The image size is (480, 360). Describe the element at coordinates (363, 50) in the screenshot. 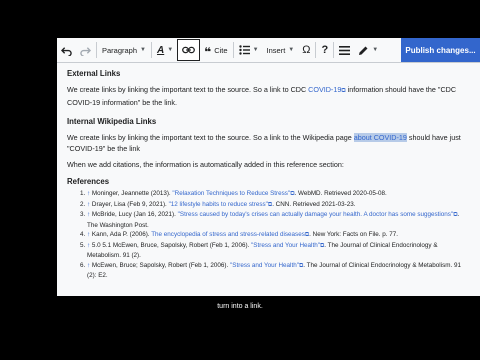

I see `pencil-icon` at that location.